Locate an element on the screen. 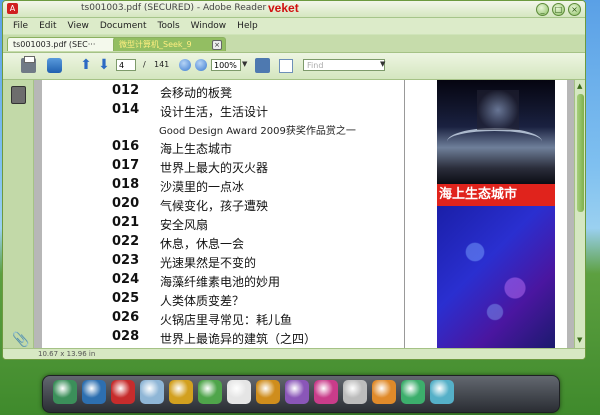 Image resolution: width=600 pixels, height=415 pixels. toc-entry: 022 休息，休息一会 is located at coordinates (254, 241).